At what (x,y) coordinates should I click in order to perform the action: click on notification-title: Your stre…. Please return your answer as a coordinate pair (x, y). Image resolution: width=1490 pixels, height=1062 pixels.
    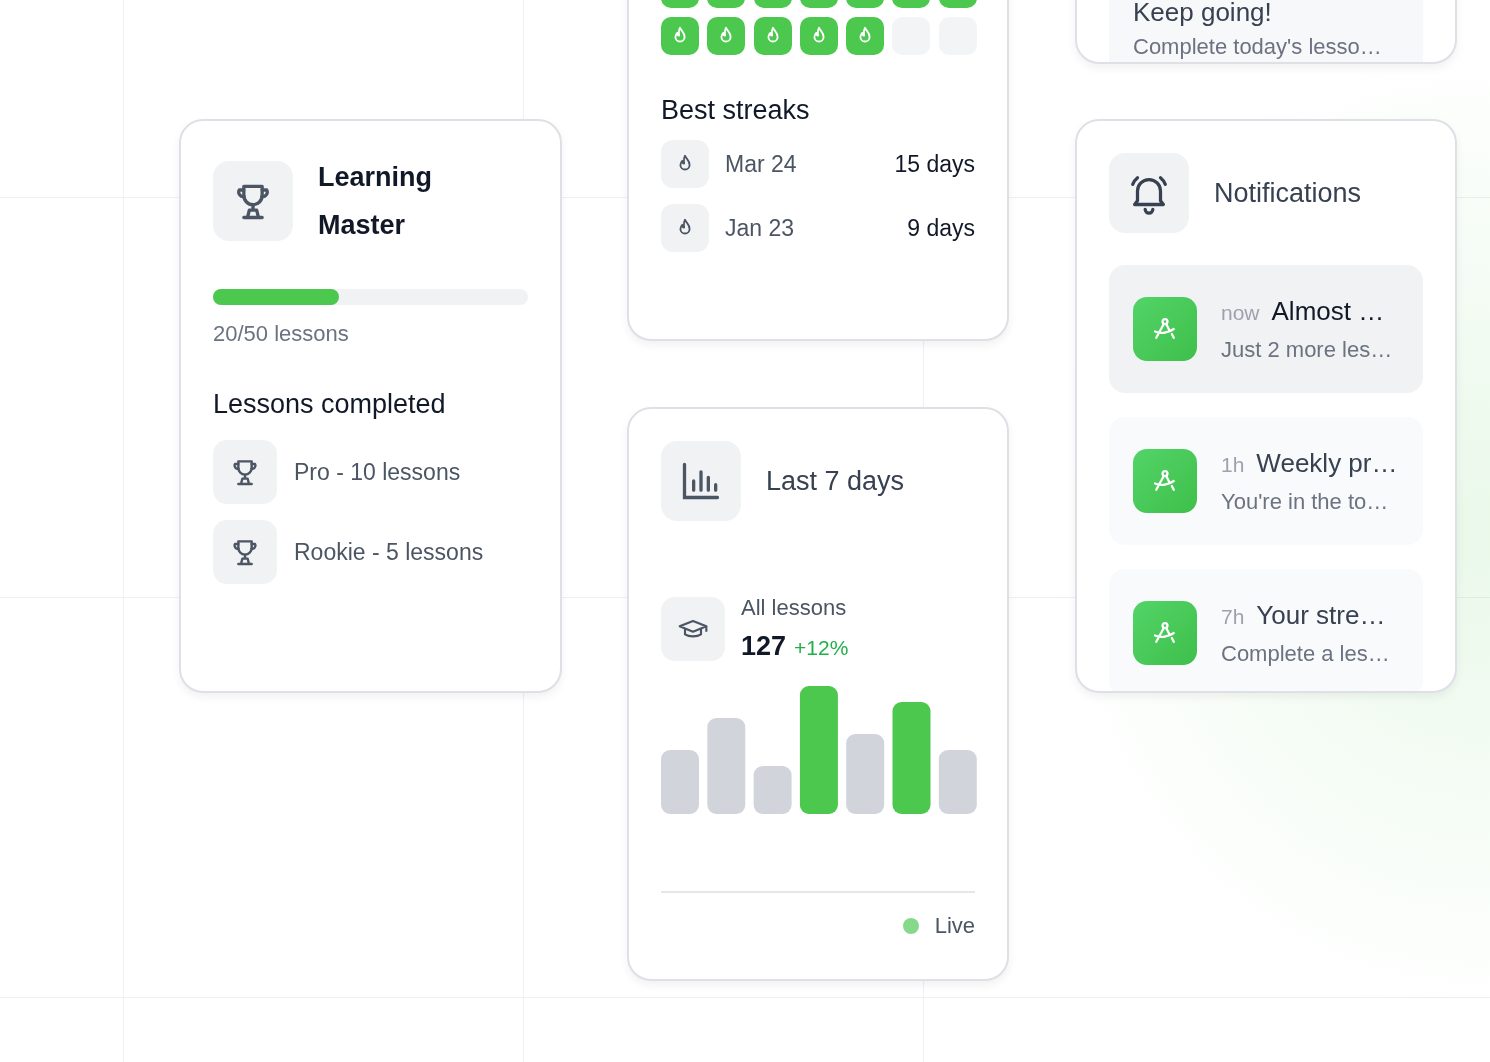
    Looking at the image, I should click on (1321, 615).